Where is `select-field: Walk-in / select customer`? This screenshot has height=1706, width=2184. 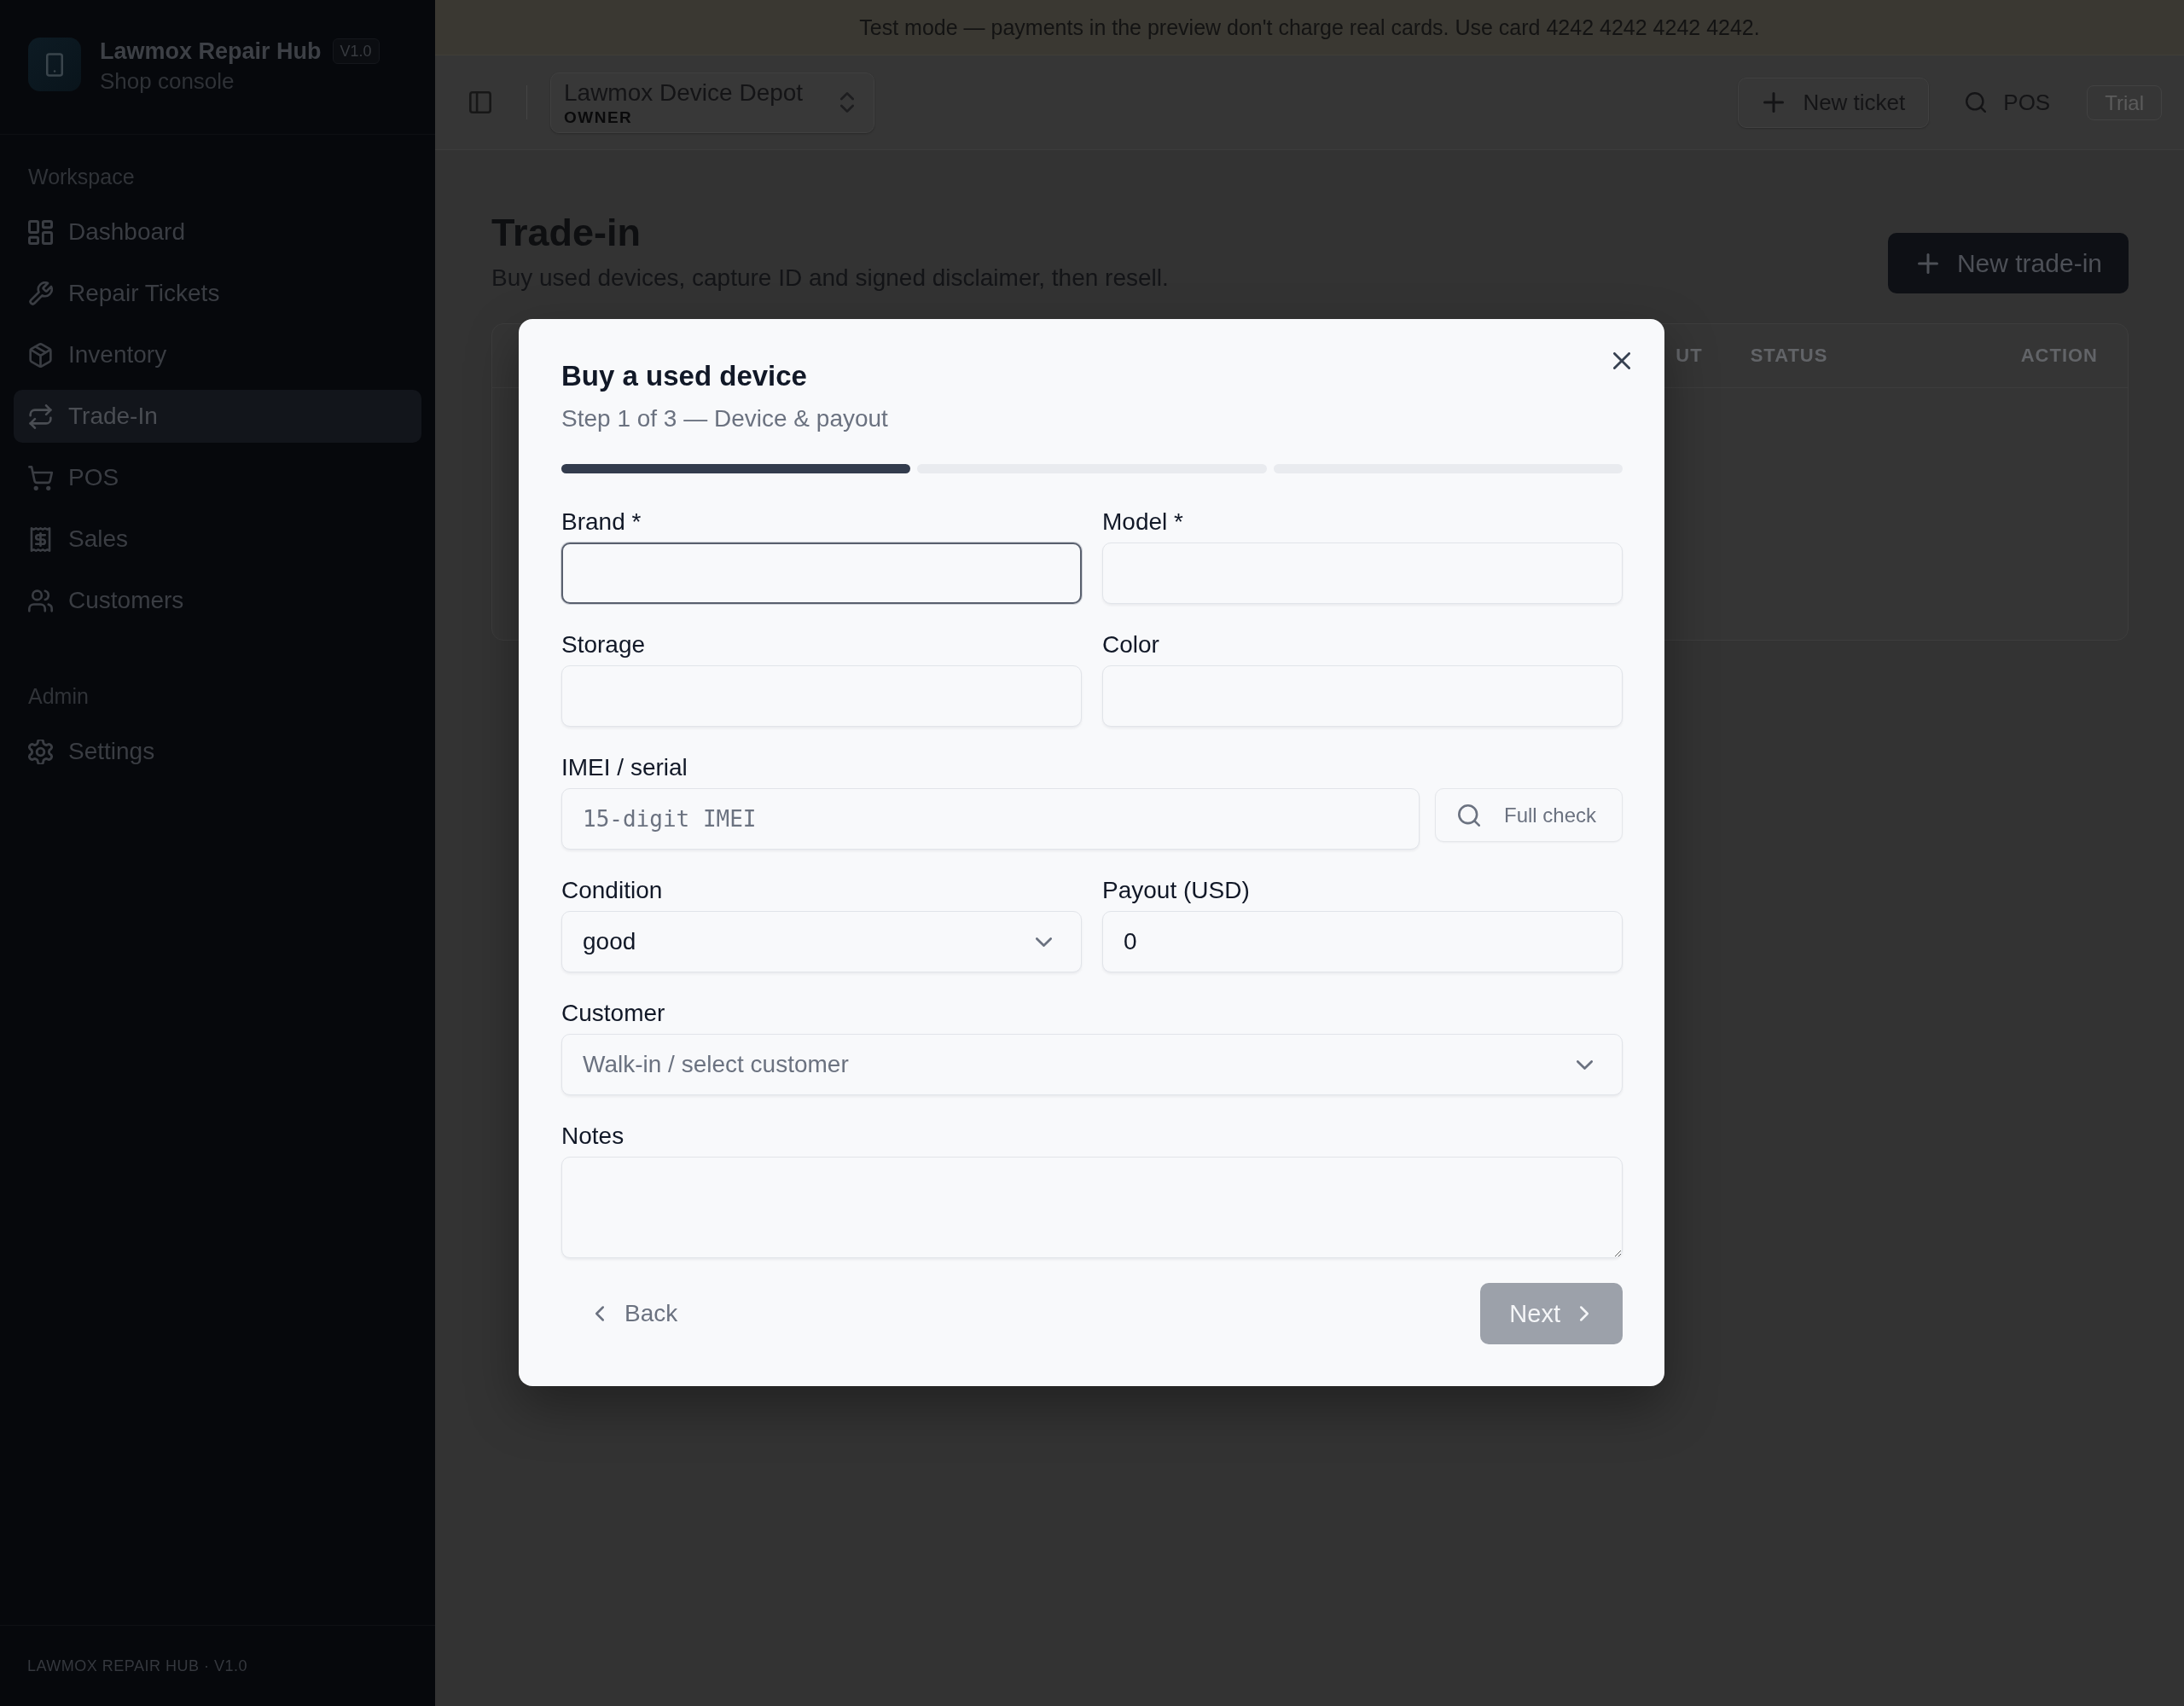 select-field: Walk-in / select customer is located at coordinates (1092, 1064).